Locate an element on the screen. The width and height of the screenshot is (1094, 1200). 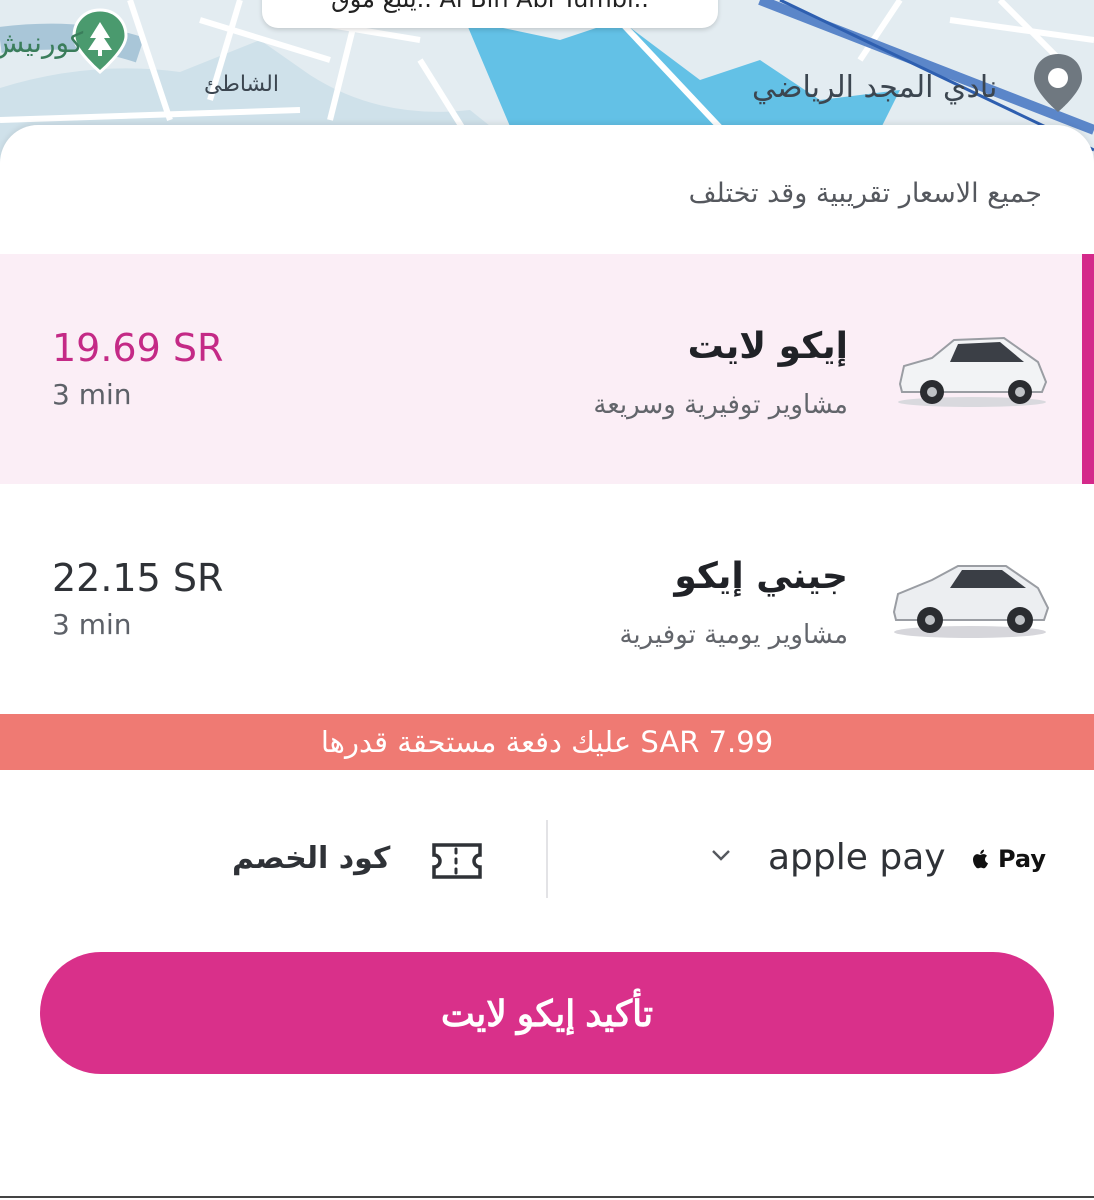
car-sedan-icon is located at coordinates (970, 600).